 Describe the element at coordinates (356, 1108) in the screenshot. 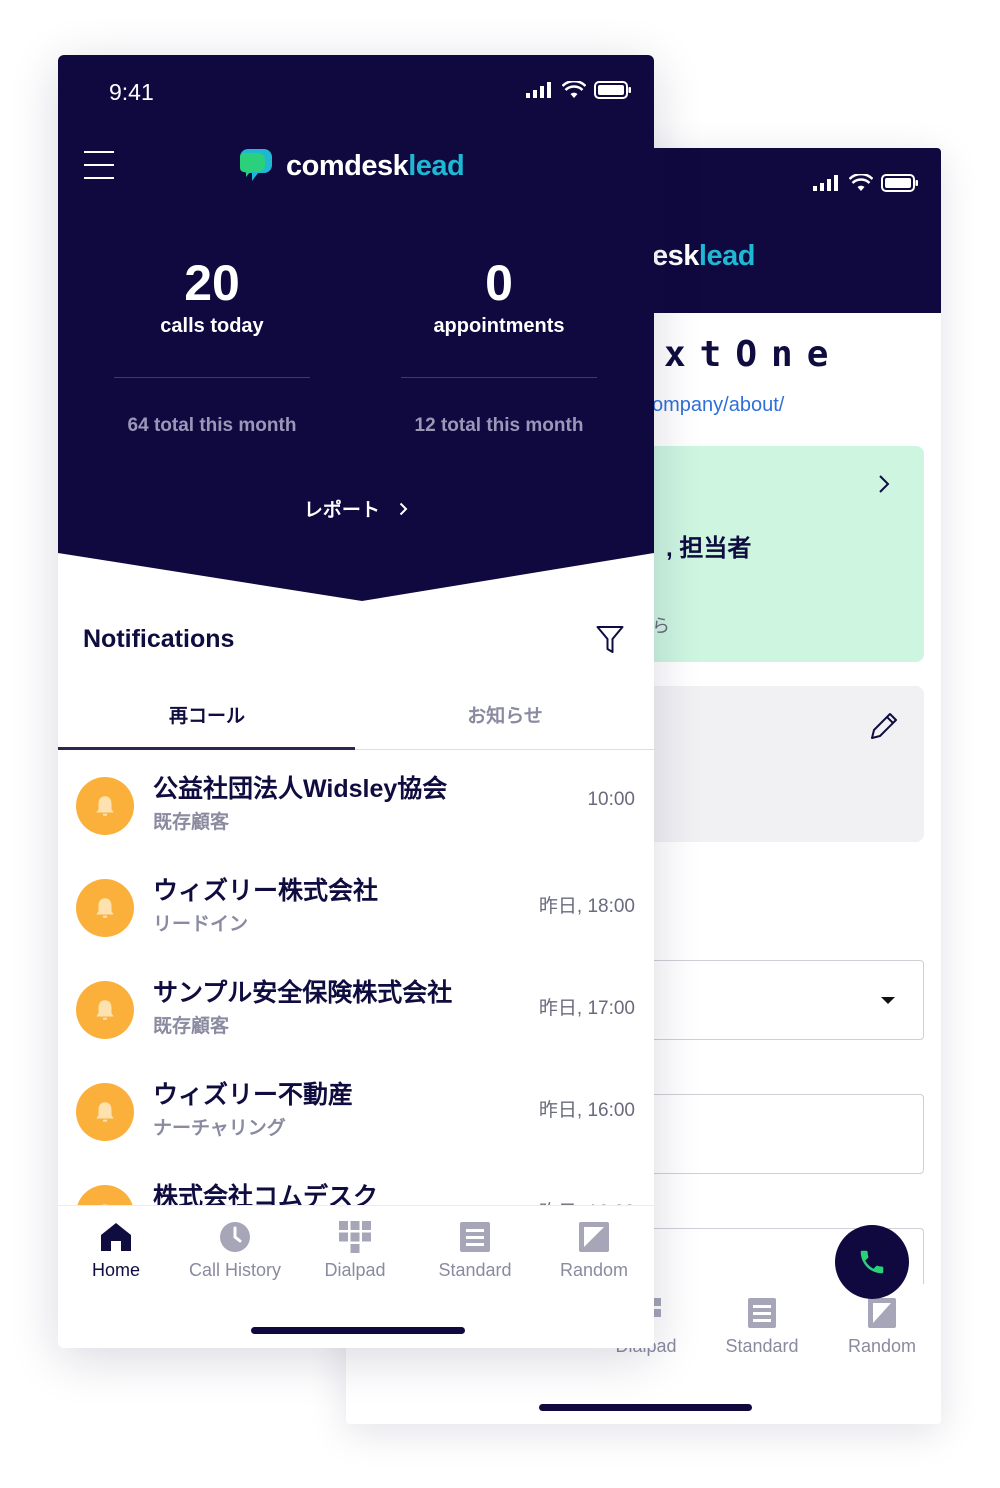

I see `list-item: ウィズリー不動産 ナーチャリング 昨日, 16:00` at that location.